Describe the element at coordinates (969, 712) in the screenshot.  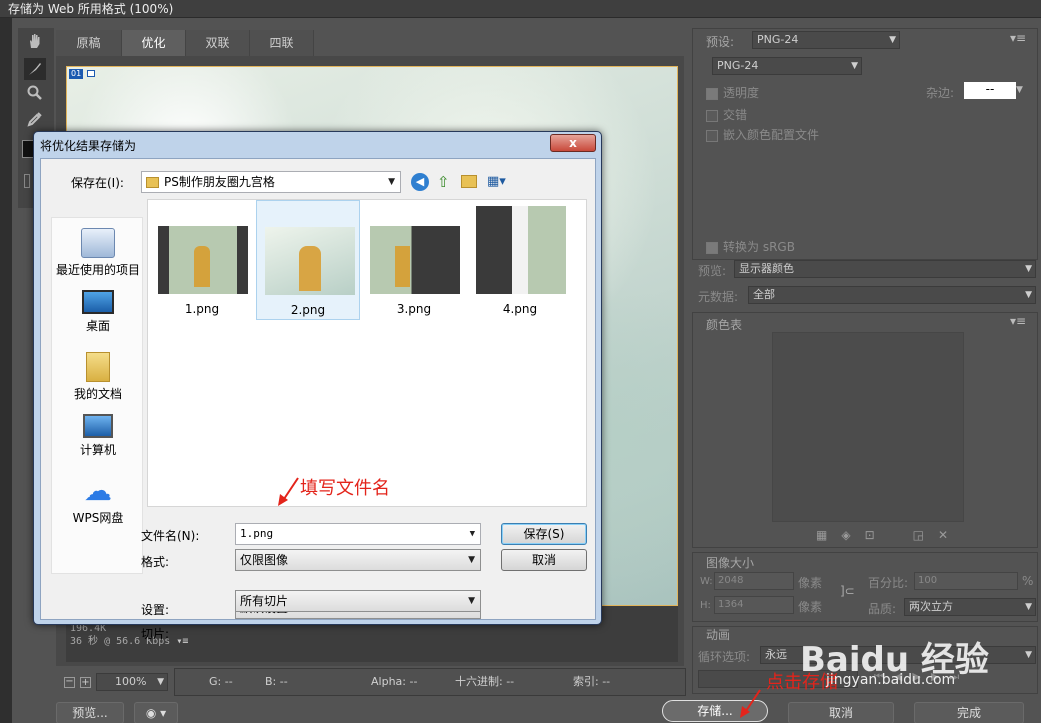
I see `done-button: 完成` at that location.